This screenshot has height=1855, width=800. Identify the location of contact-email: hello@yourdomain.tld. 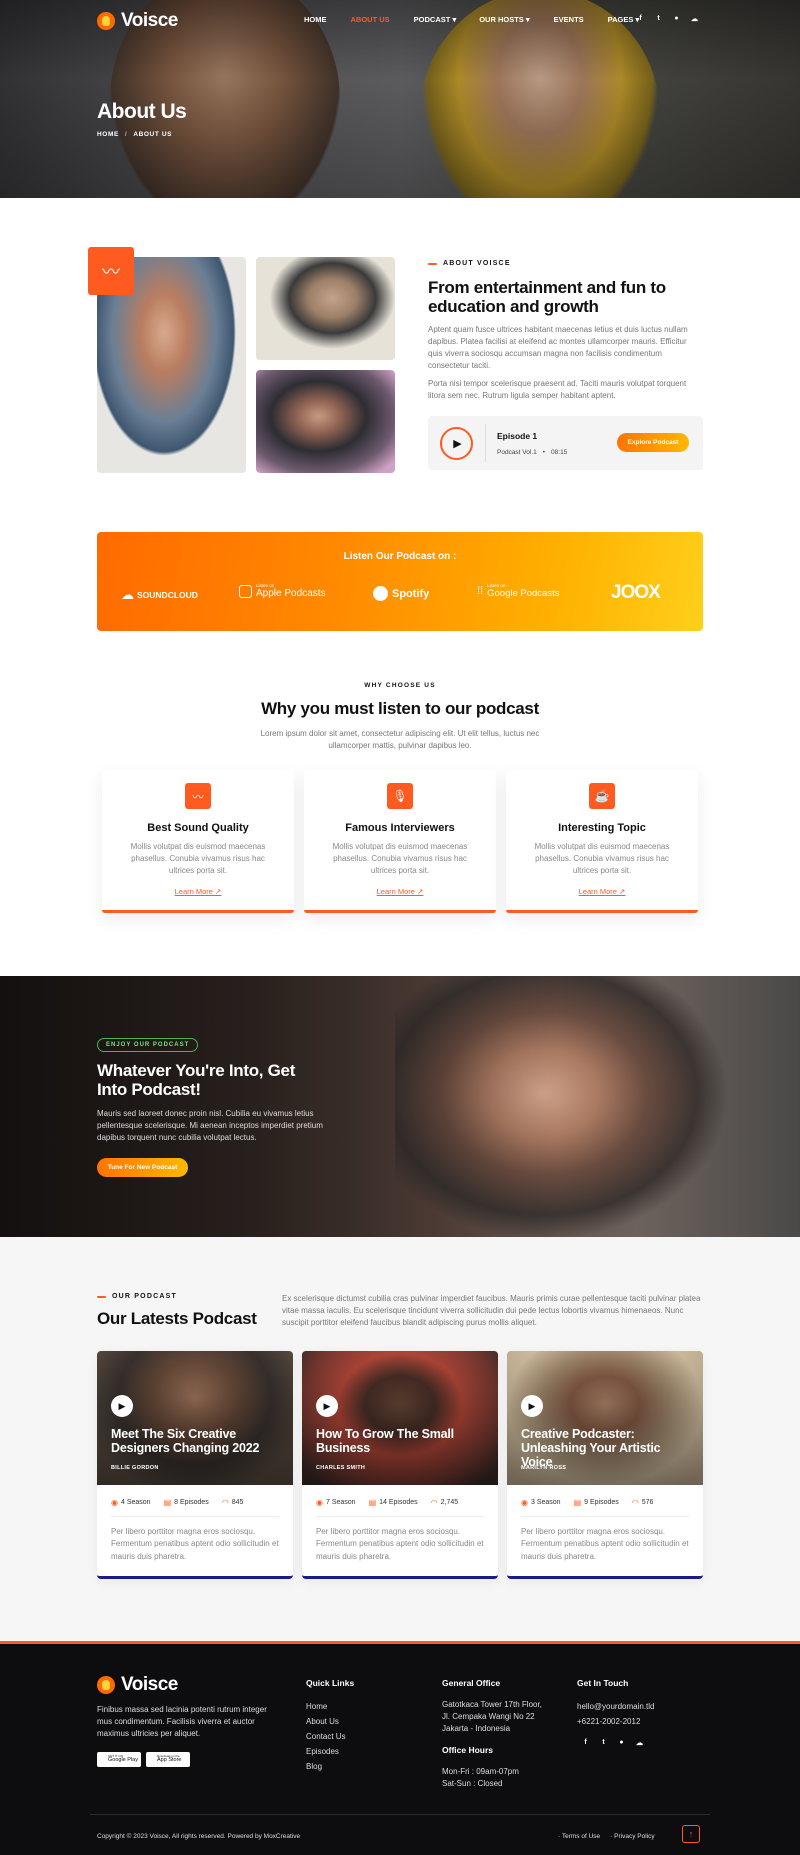
(616, 1706).